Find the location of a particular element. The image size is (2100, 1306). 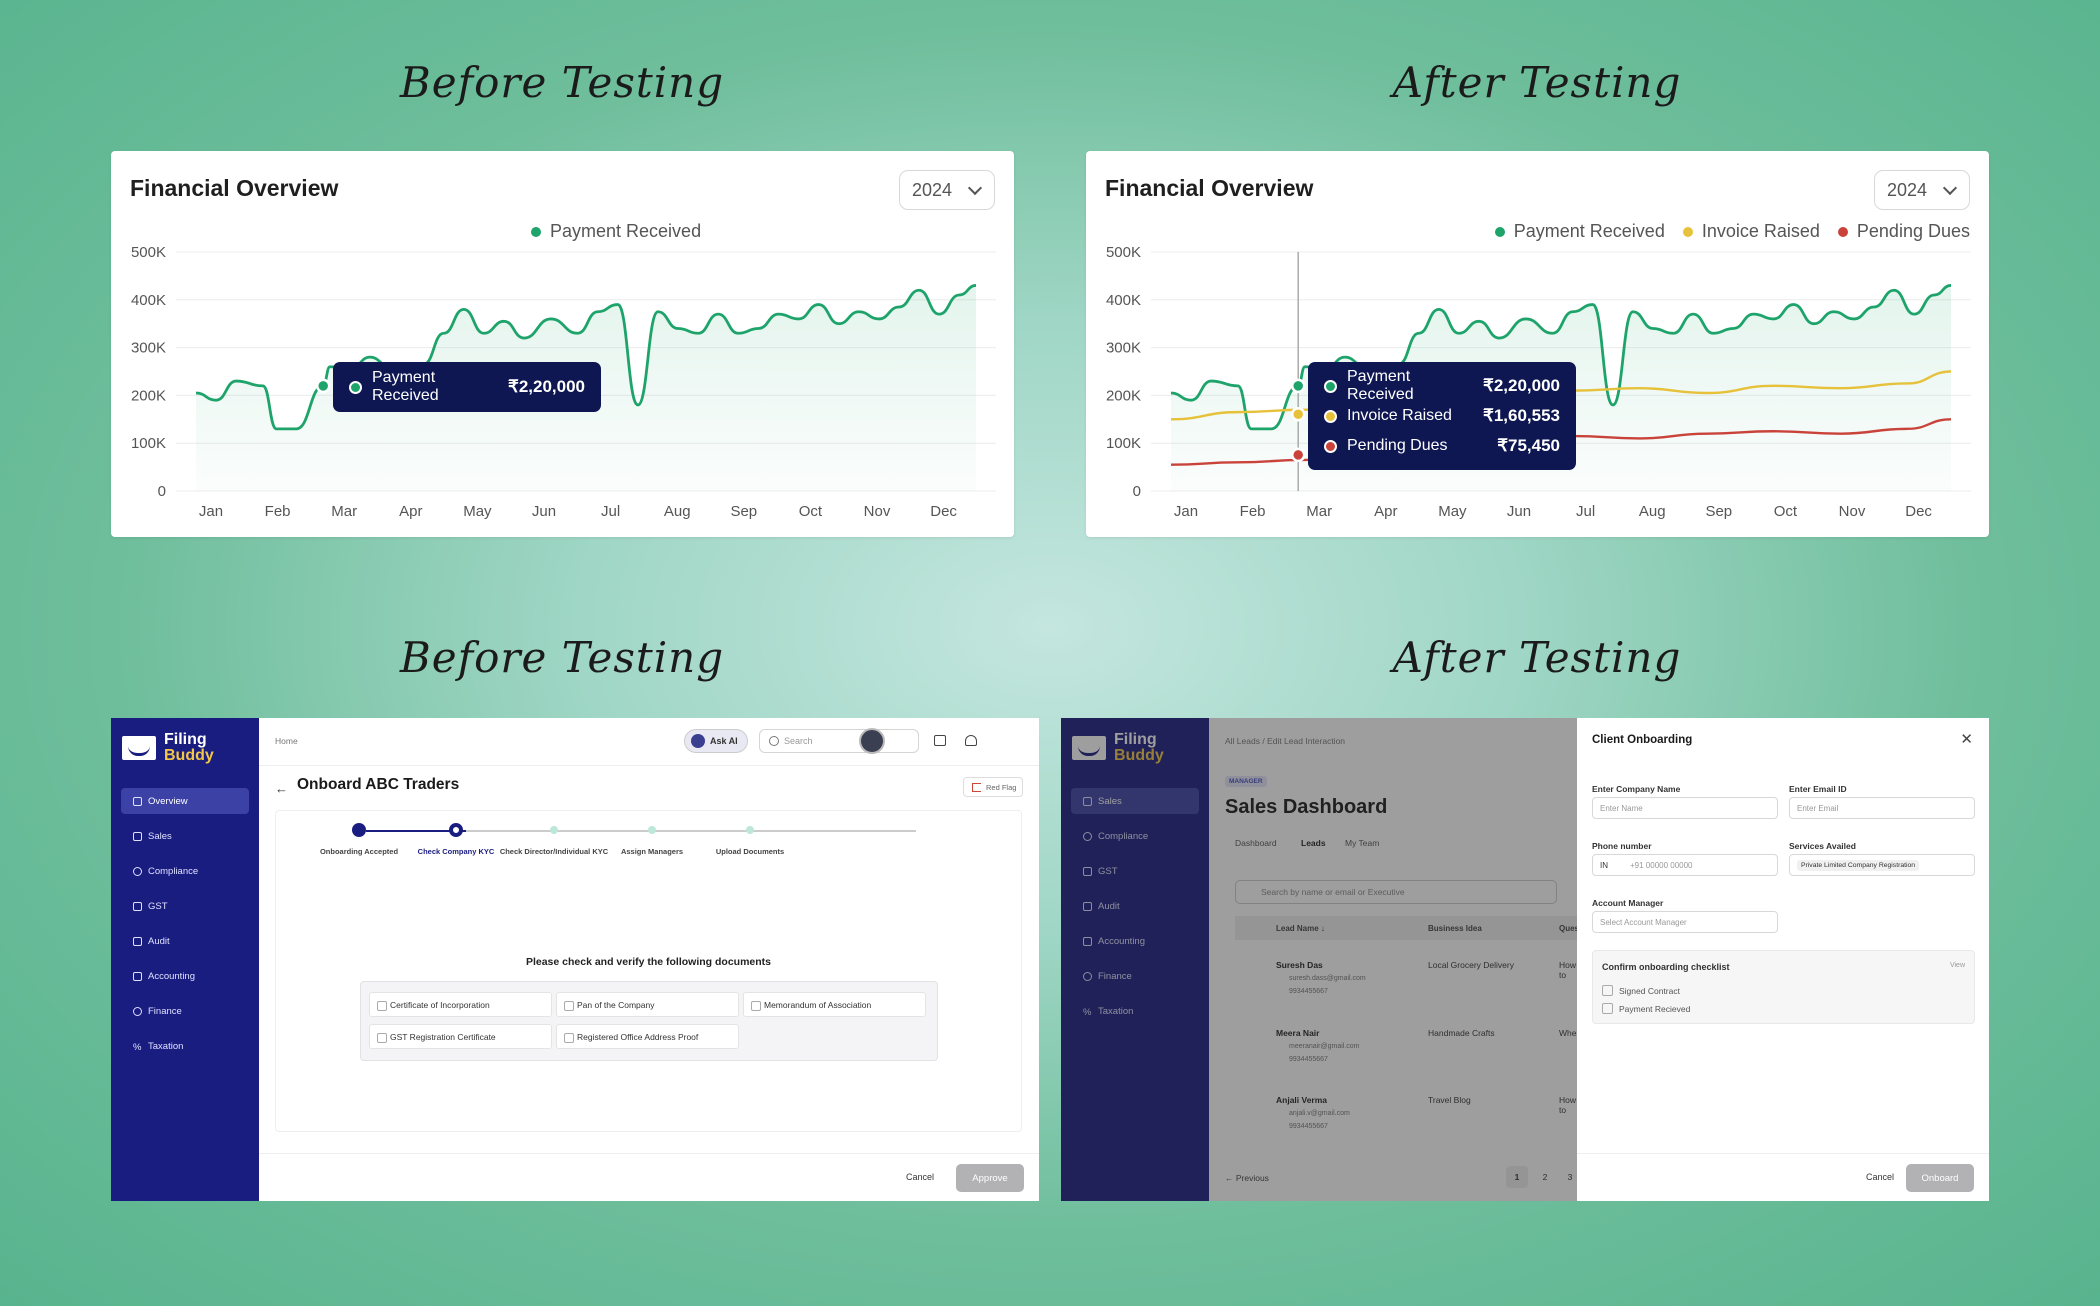

sidebar-item-accounting: Accounting is located at coordinates (185, 976).